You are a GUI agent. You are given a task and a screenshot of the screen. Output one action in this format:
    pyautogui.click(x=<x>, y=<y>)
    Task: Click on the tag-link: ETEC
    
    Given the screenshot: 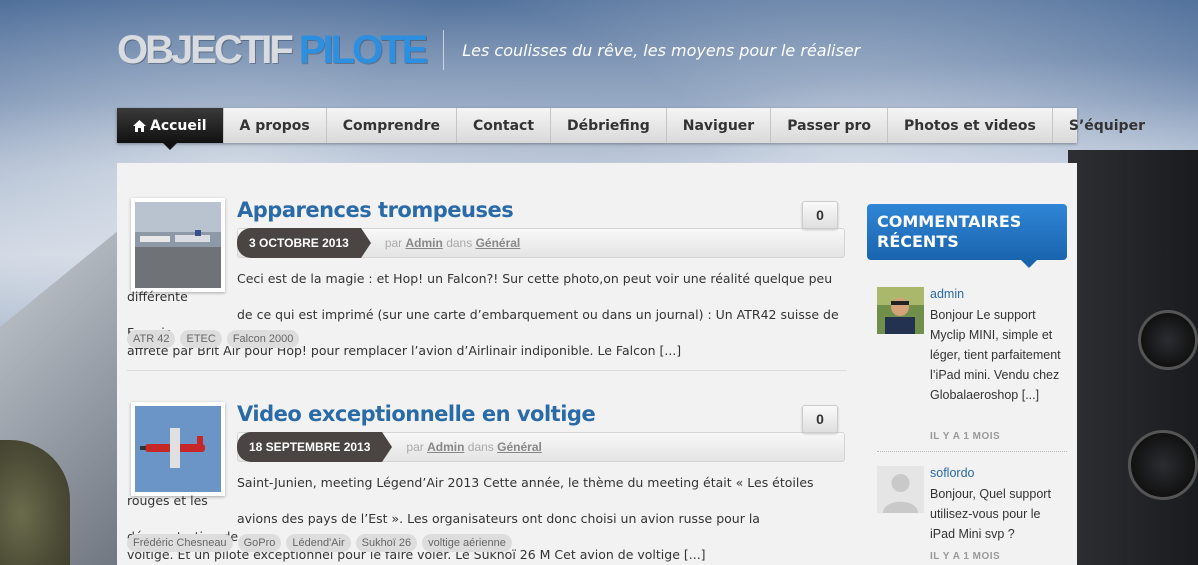 What is the action you would take?
    pyautogui.click(x=201, y=339)
    